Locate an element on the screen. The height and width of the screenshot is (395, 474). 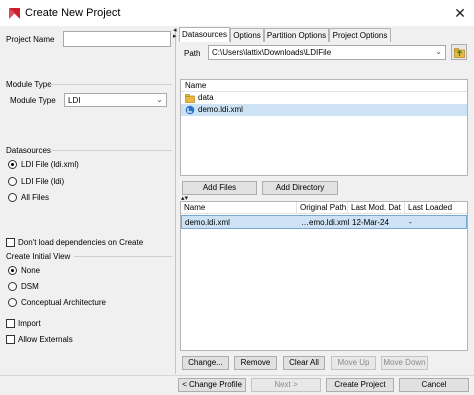
path-label: Path is located at coordinates (192, 53).